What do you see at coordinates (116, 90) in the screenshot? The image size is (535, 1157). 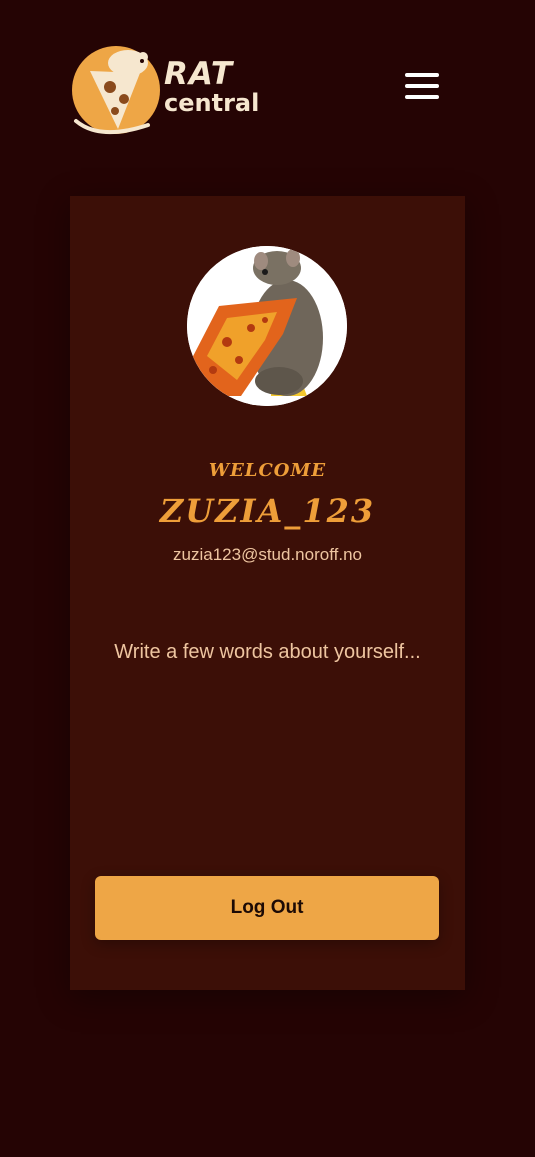 I see `rat-pizza-logo-icon` at bounding box center [116, 90].